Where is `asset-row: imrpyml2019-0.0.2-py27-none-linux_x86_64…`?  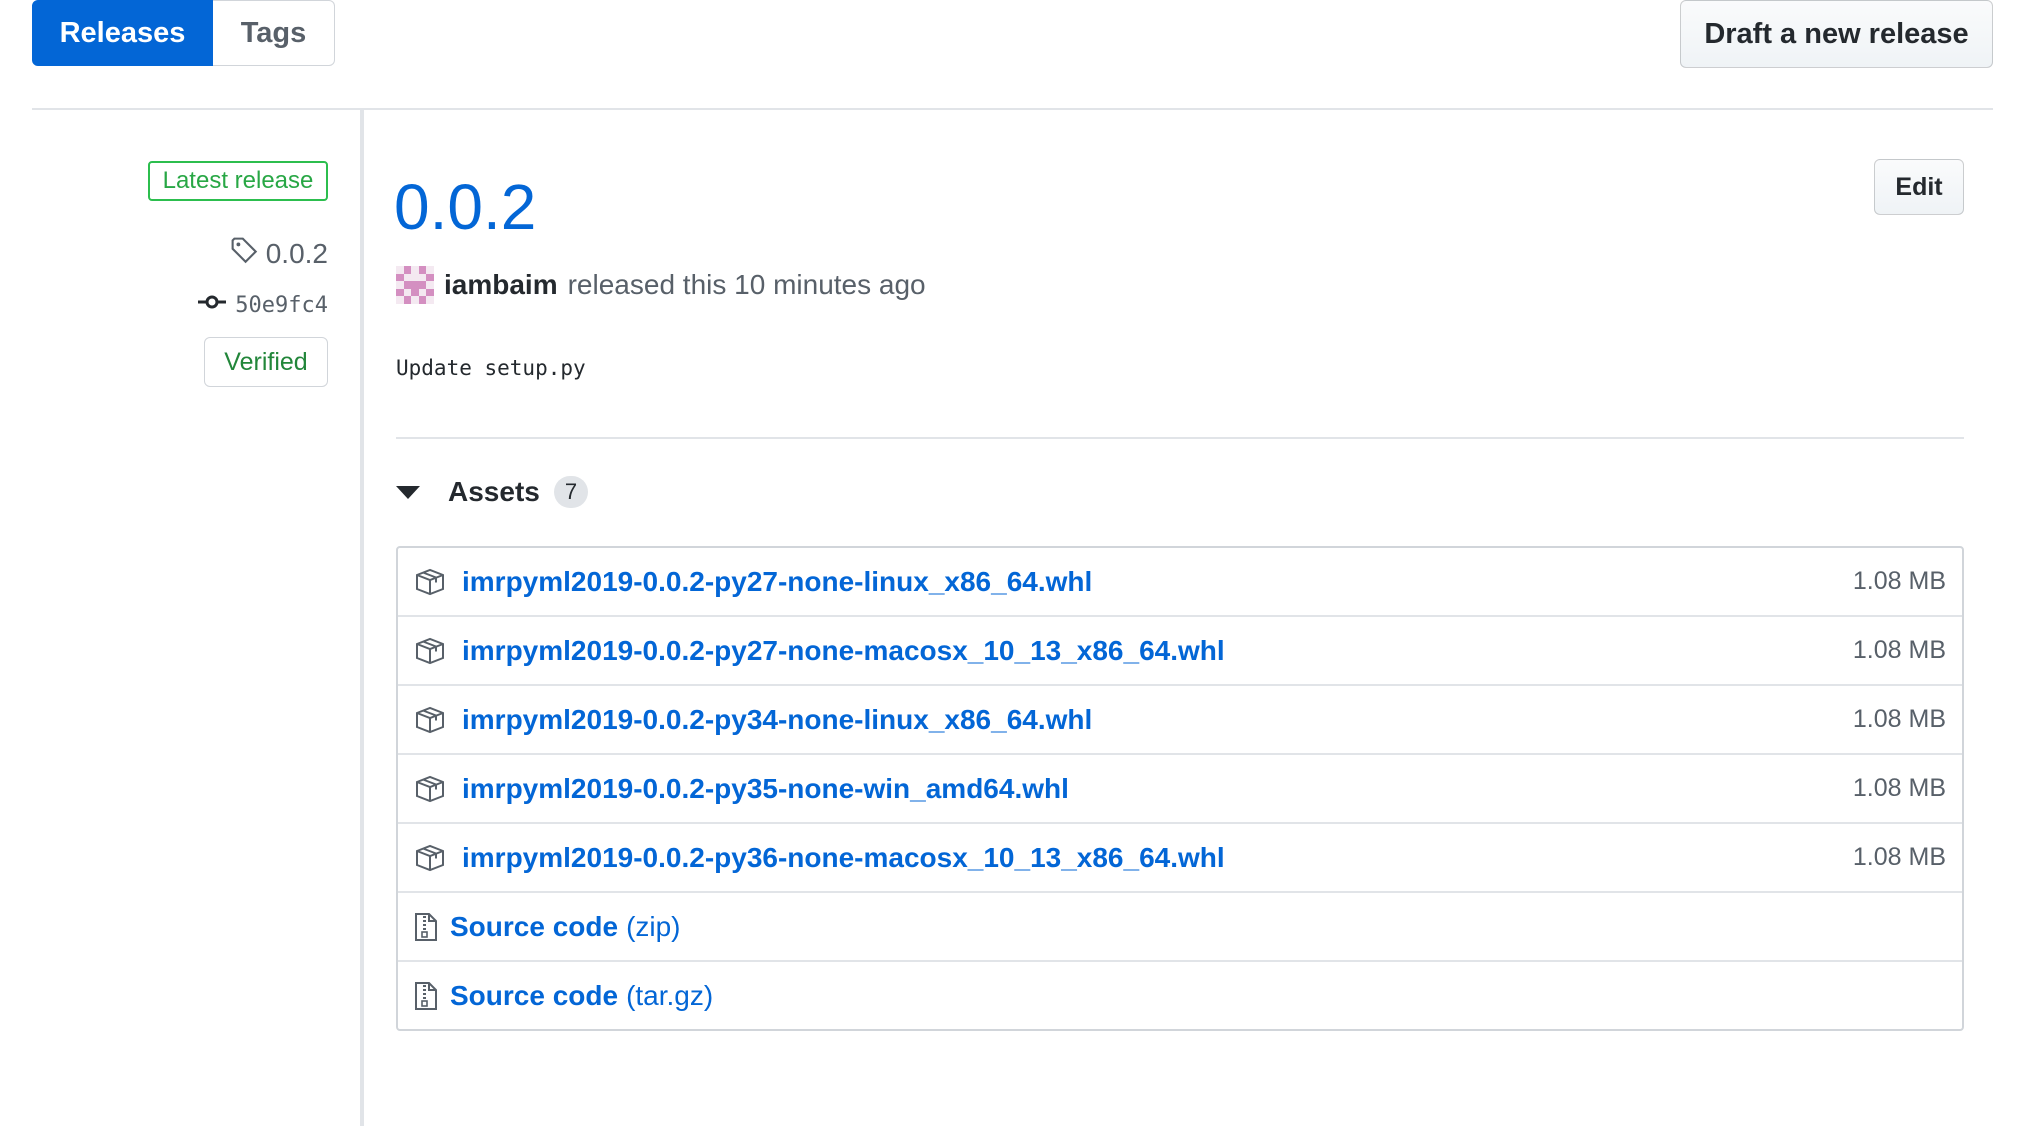 asset-row: imrpyml2019-0.0.2-py27-none-linux_x86_64… is located at coordinates (1180, 581).